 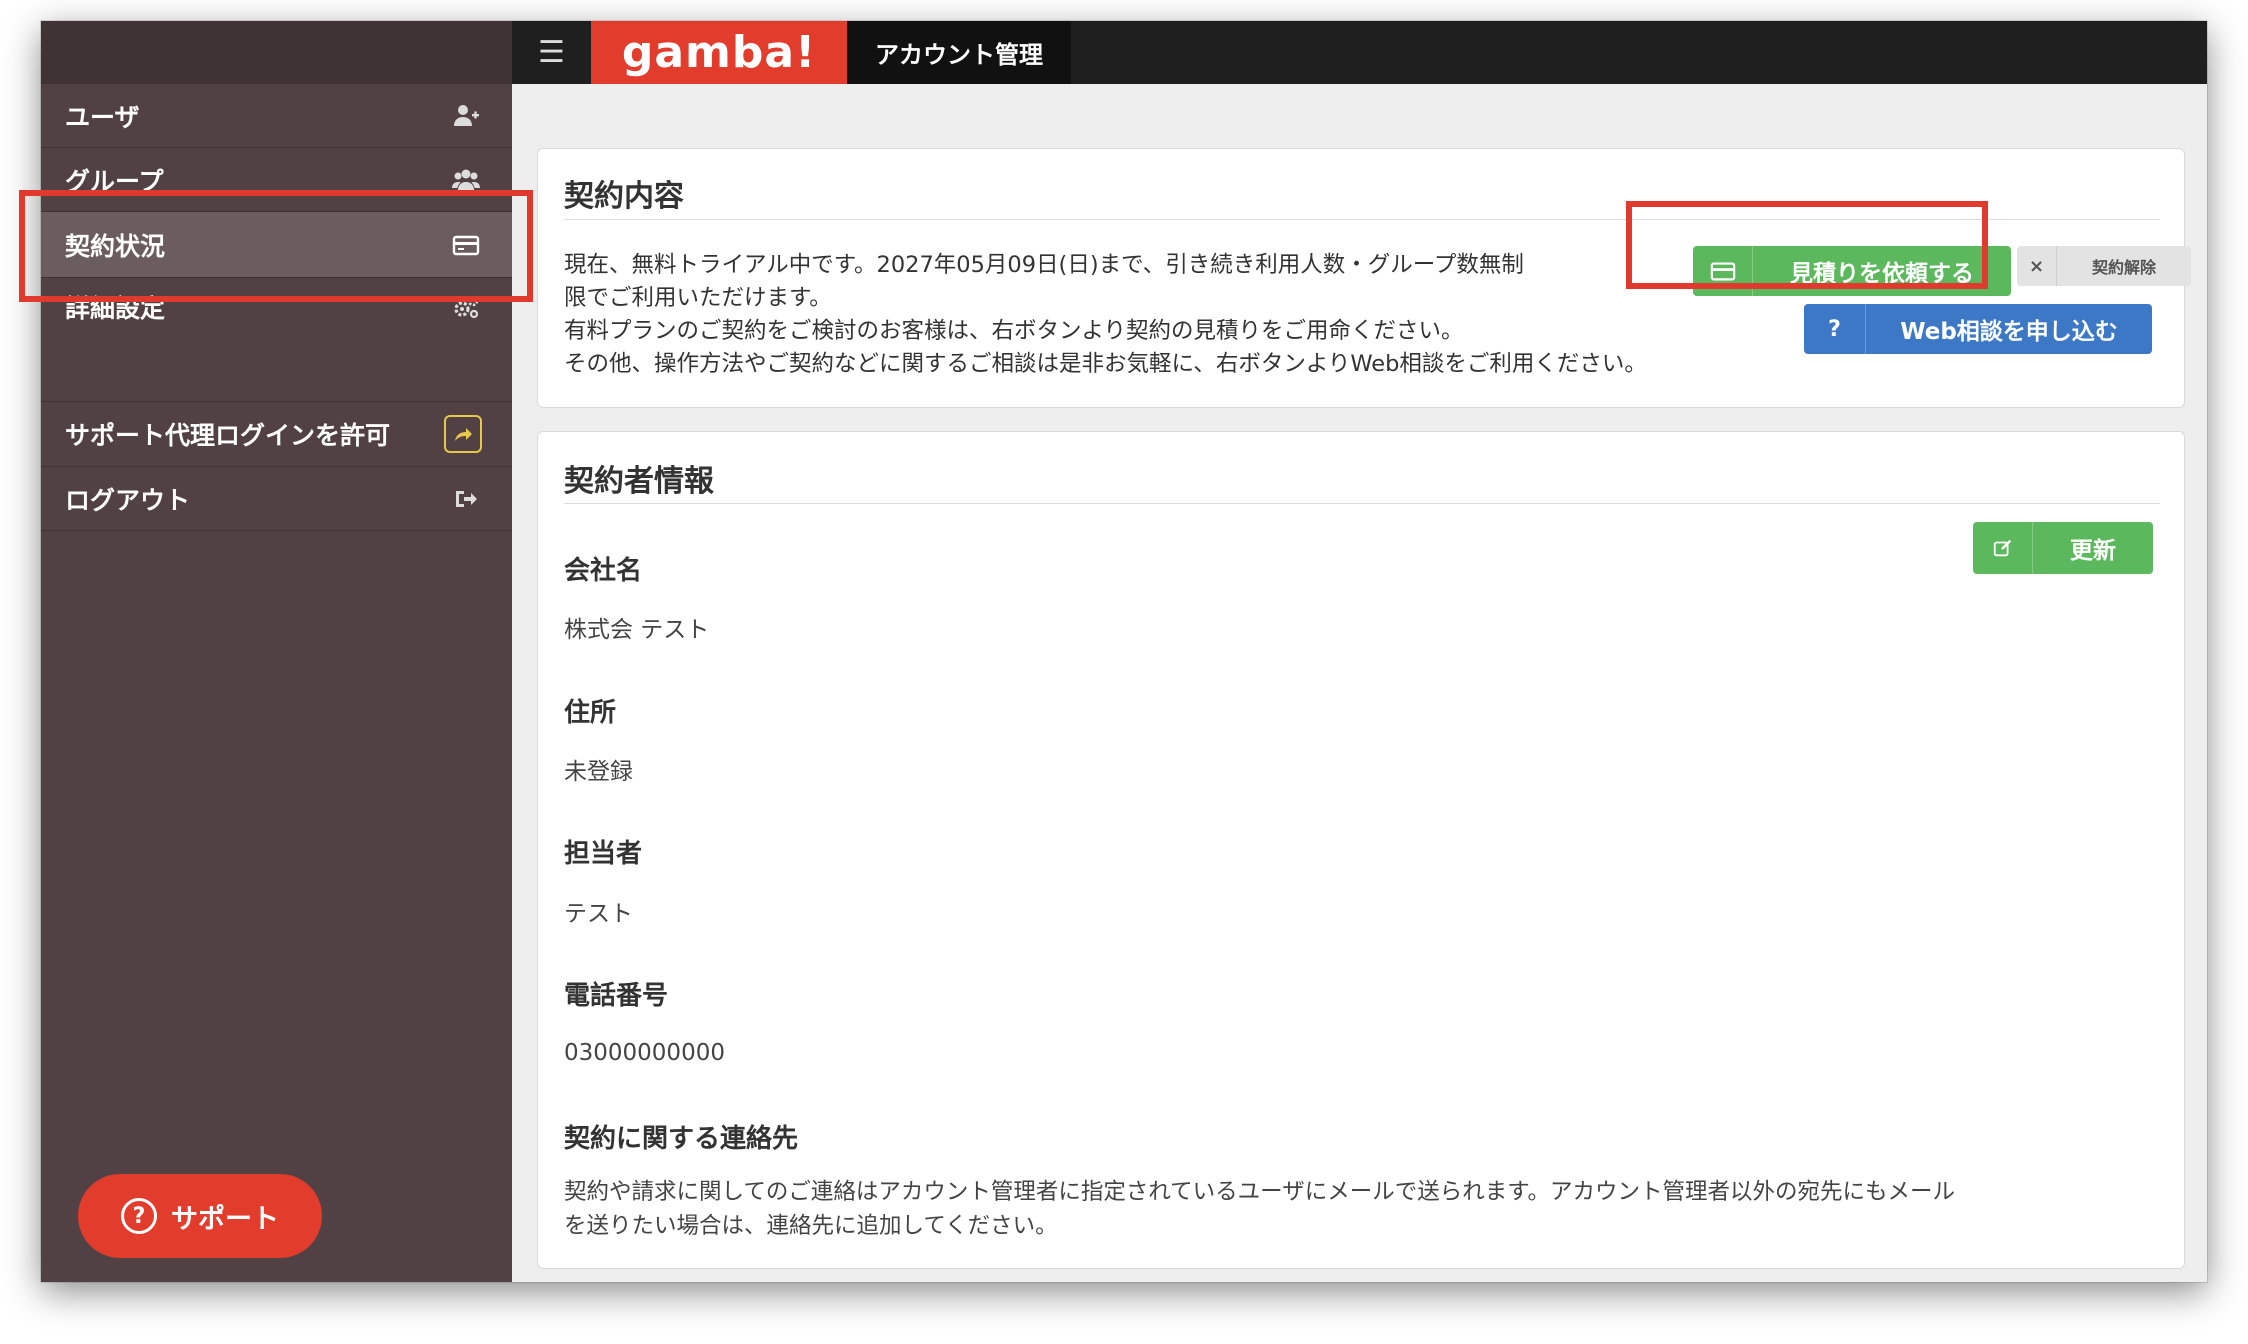 What do you see at coordinates (276, 52) in the screenshot?
I see `sidebar-header` at bounding box center [276, 52].